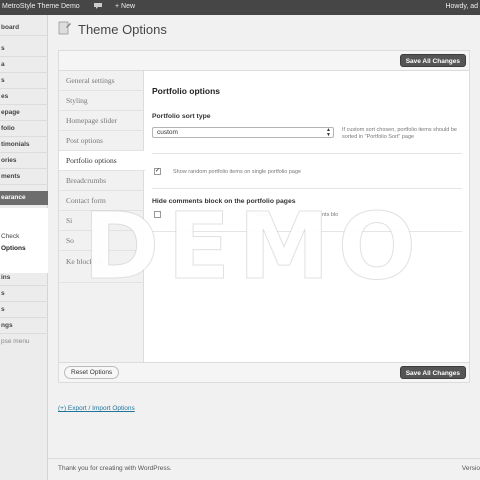 Image resolution: width=480 pixels, height=480 pixels. What do you see at coordinates (24, 310) in the screenshot?
I see `menu-item-tools: s` at bounding box center [24, 310].